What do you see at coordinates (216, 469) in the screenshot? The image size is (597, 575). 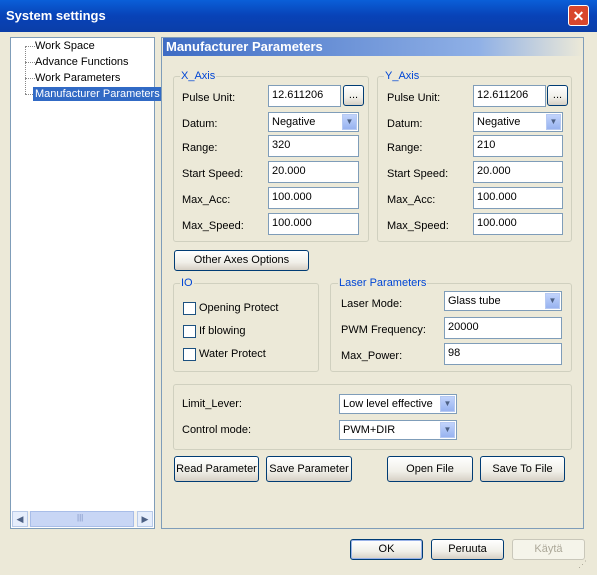 I see `read-parameter-button: Read Parameter` at bounding box center [216, 469].